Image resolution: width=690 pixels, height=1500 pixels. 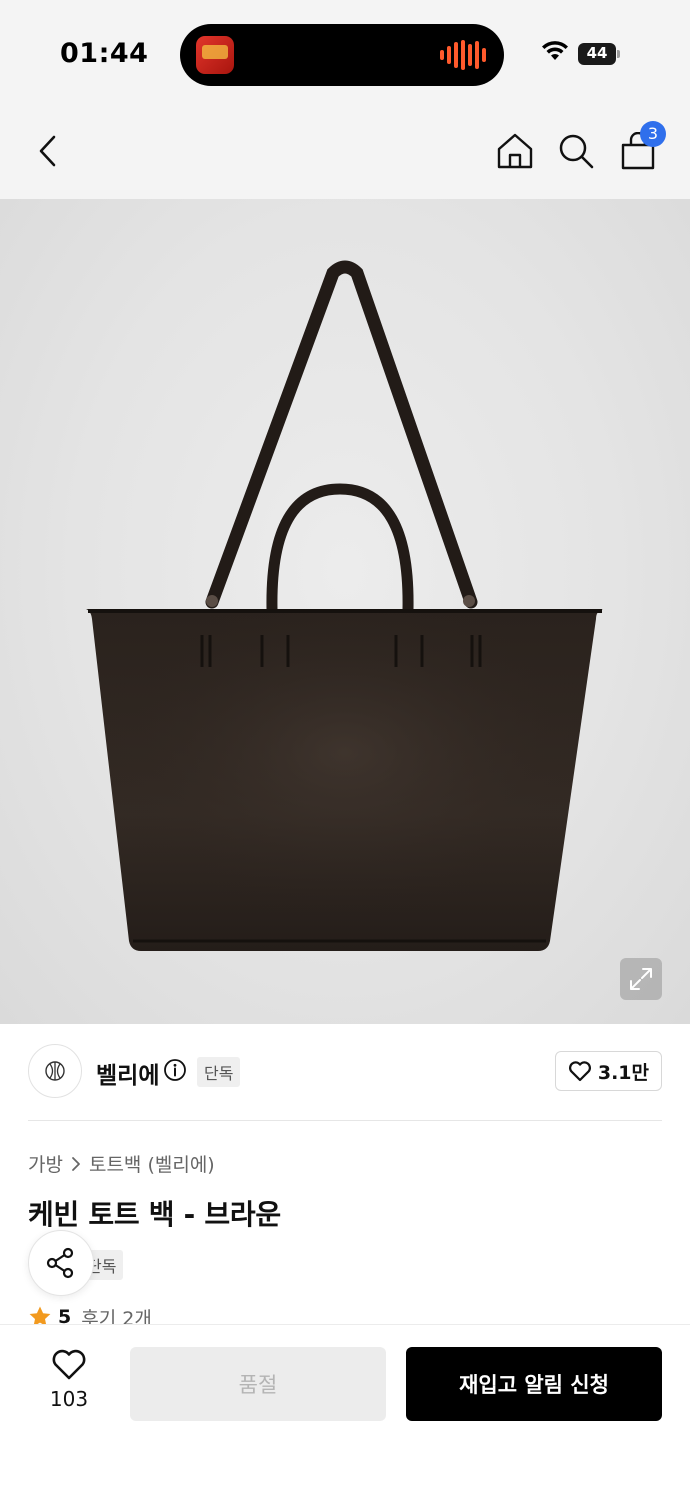 I want to click on bottom-action-bar: 103 품절 재입고 알림 신청, so click(x=345, y=1412).